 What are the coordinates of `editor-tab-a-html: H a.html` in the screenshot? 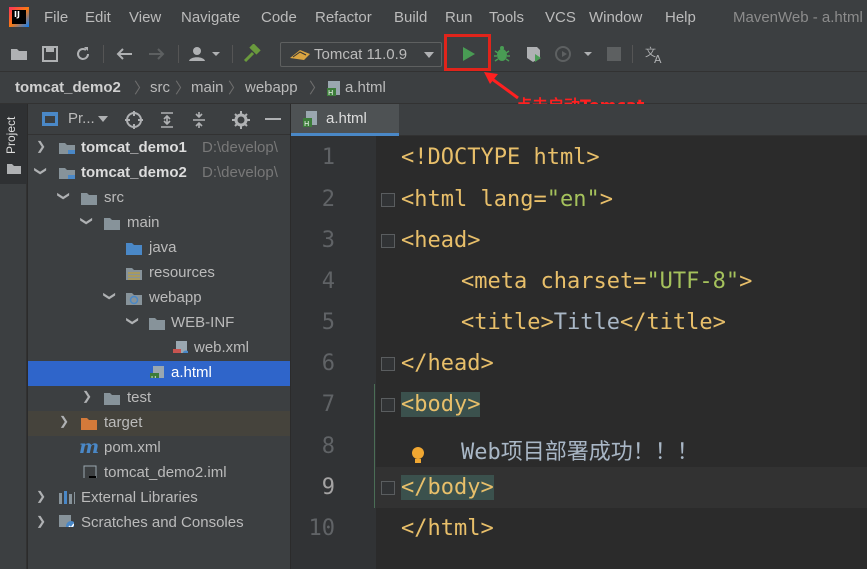 It's located at (345, 120).